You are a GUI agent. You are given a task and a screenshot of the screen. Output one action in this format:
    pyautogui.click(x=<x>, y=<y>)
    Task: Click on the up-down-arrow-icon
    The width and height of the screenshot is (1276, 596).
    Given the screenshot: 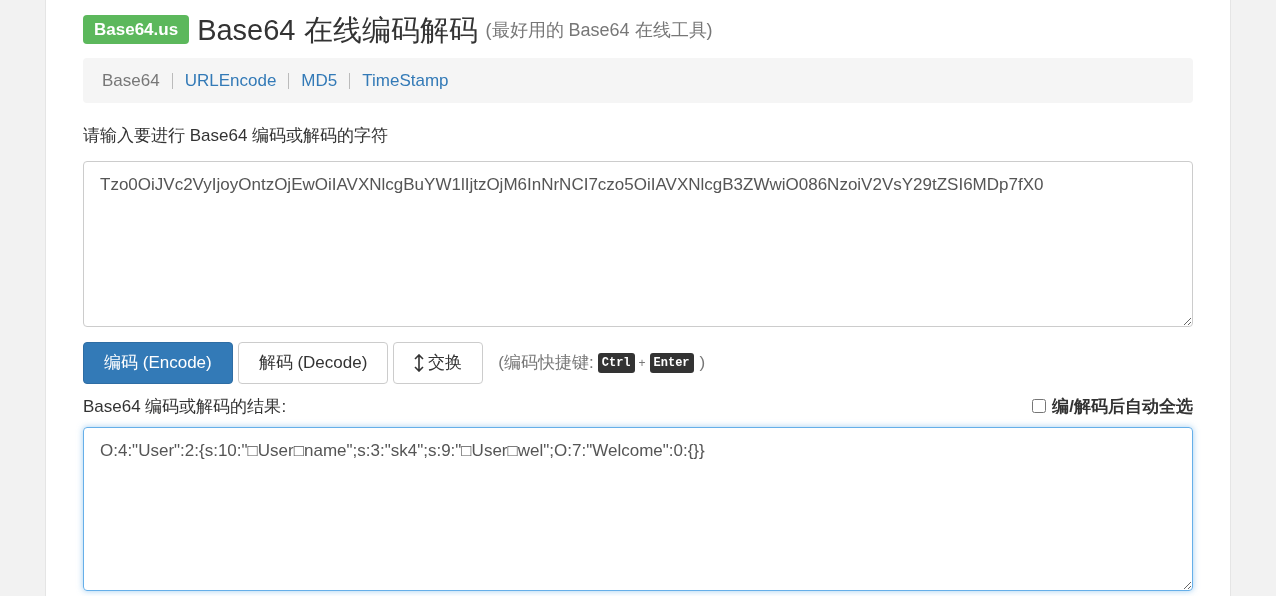 What is the action you would take?
    pyautogui.click(x=419, y=362)
    